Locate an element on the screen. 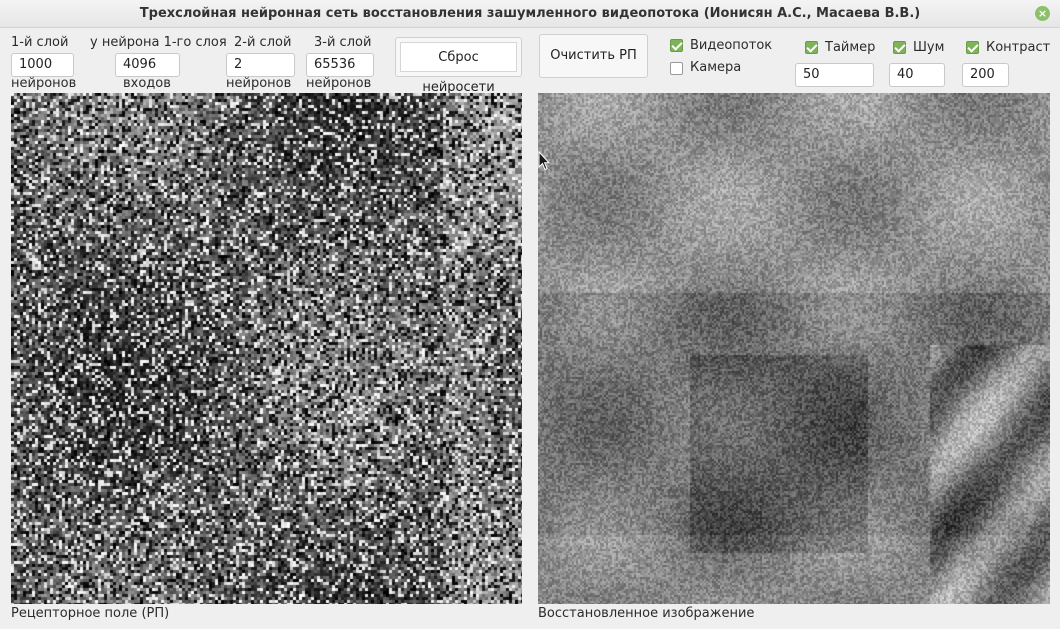 The height and width of the screenshot is (629, 1060). reset-network-button: Сброс нейросети is located at coordinates (458, 66).